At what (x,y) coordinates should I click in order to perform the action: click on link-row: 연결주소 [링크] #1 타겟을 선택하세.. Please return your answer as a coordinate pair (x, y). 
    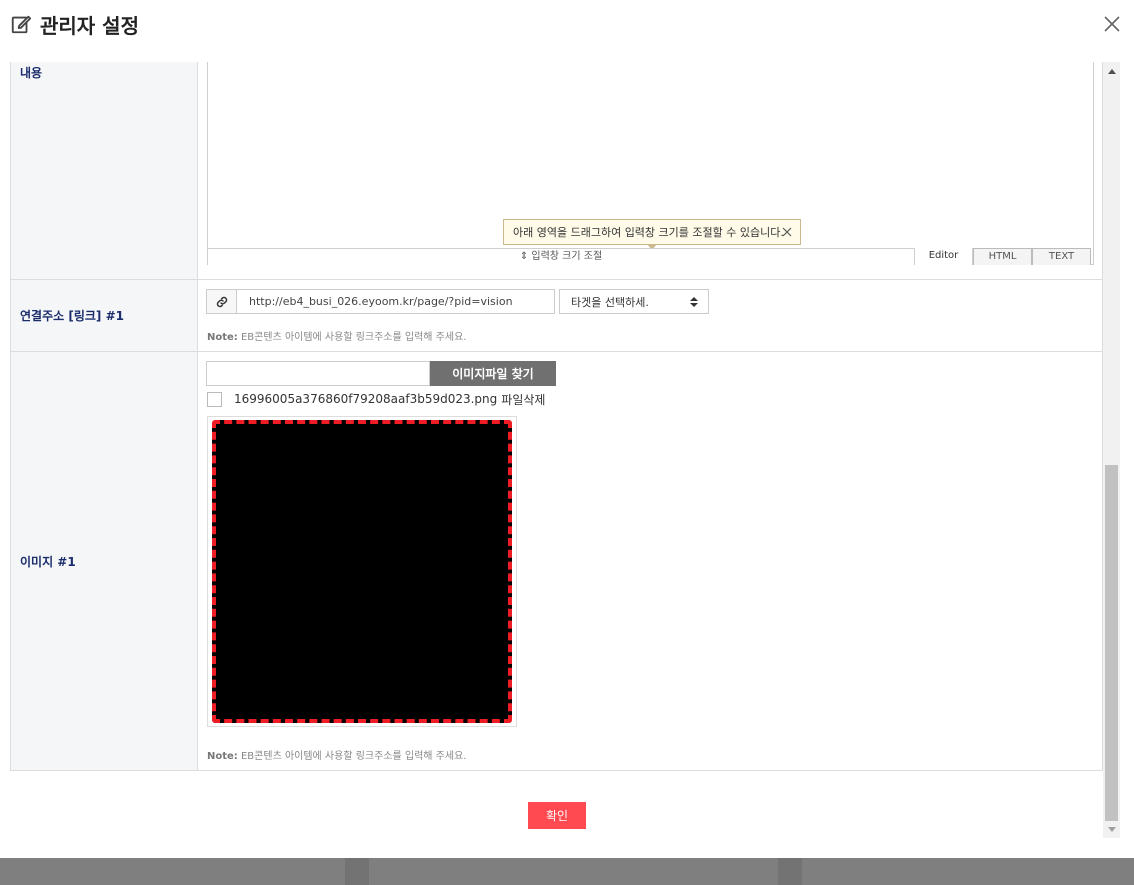
    Looking at the image, I should click on (556, 316).